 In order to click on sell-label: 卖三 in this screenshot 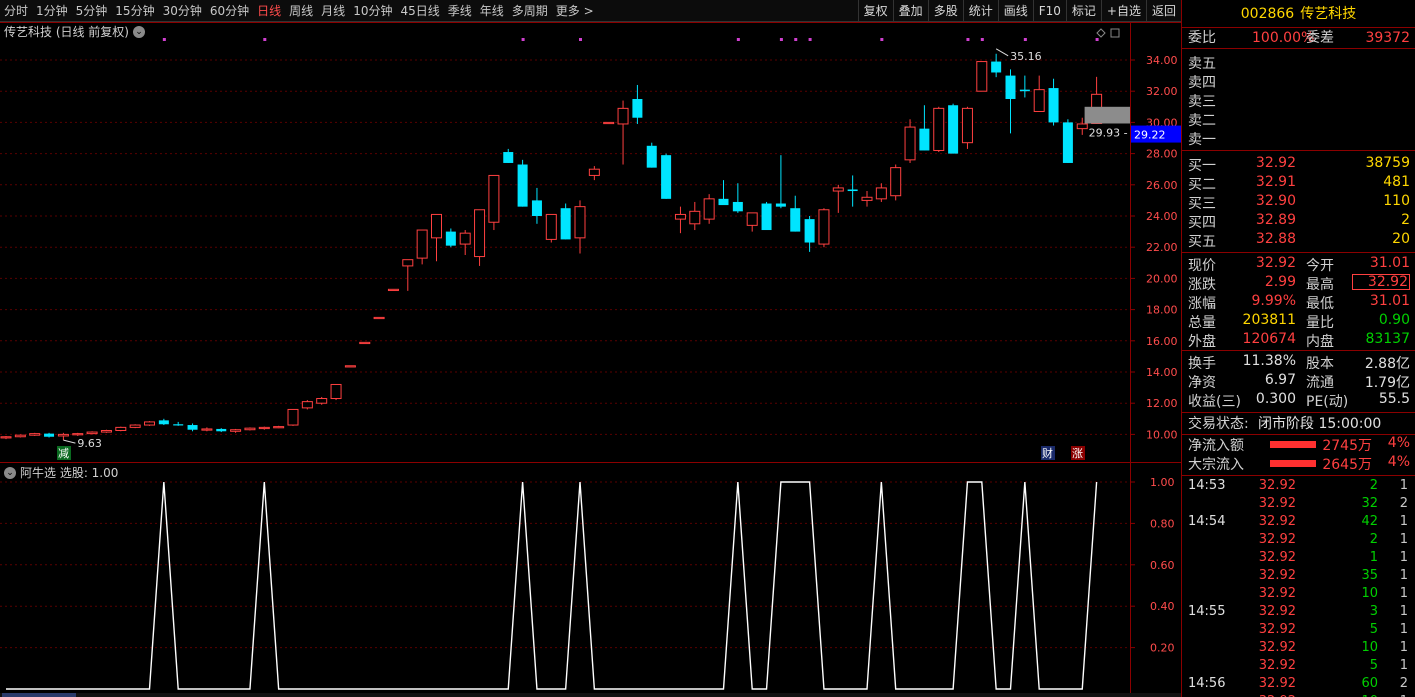, I will do `click(1202, 102)`.